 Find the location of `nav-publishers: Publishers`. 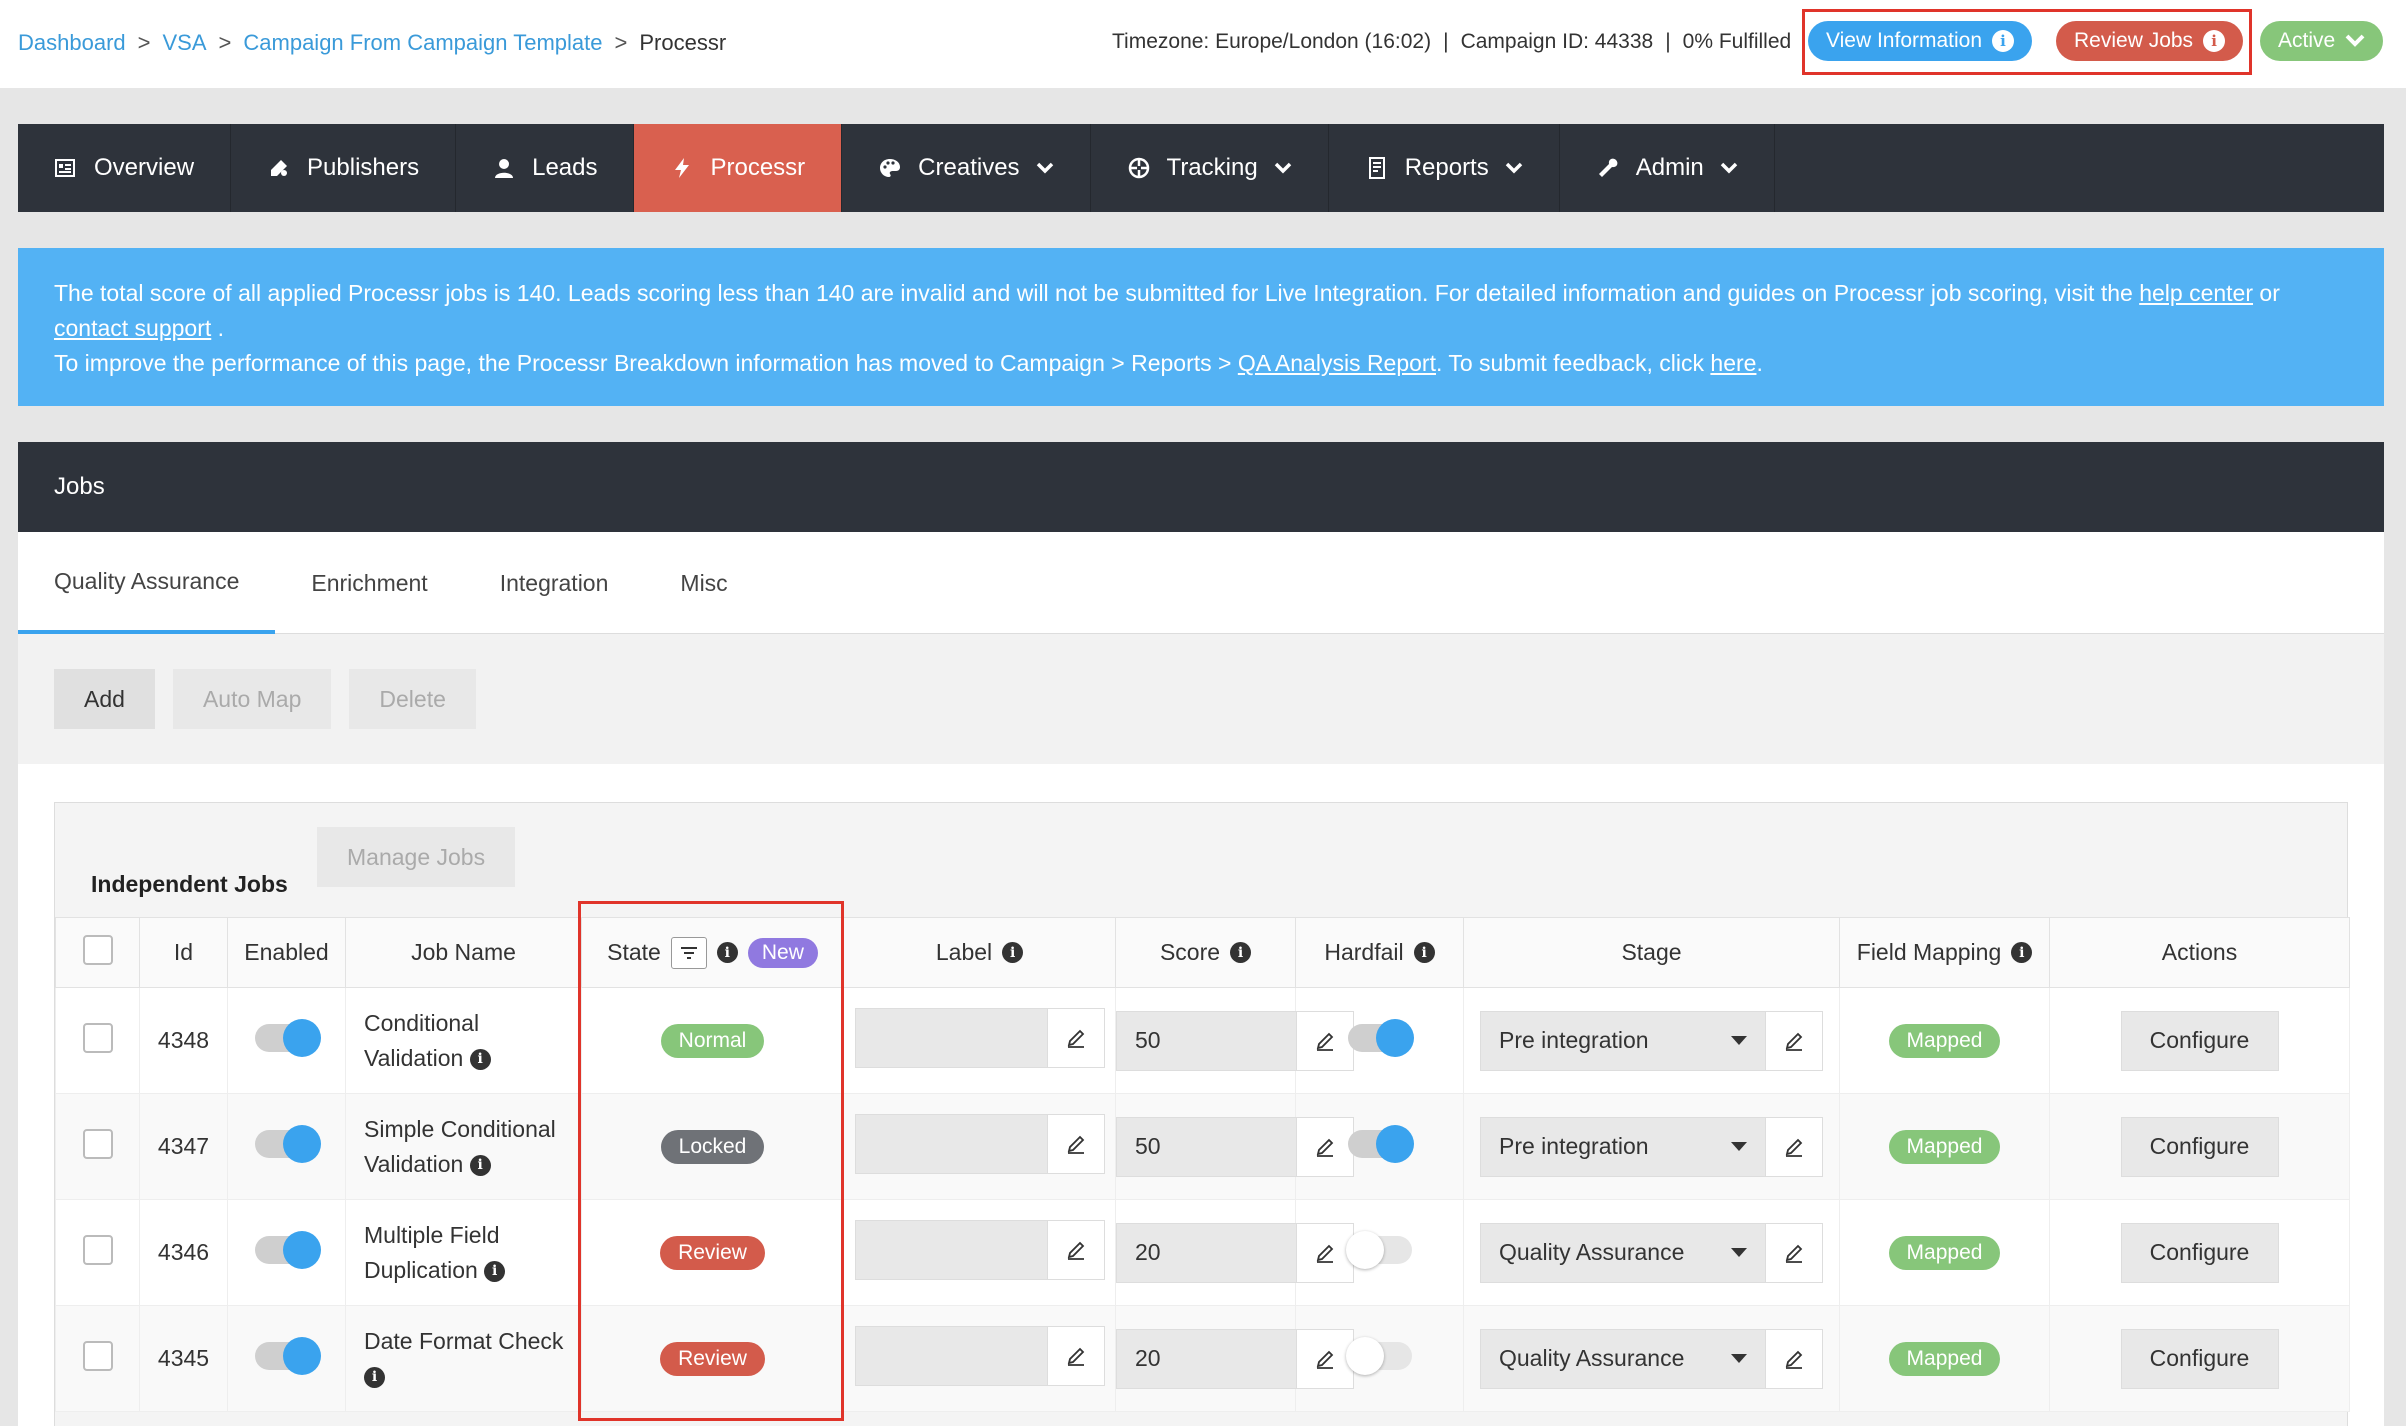

nav-publishers: Publishers is located at coordinates (344, 168).